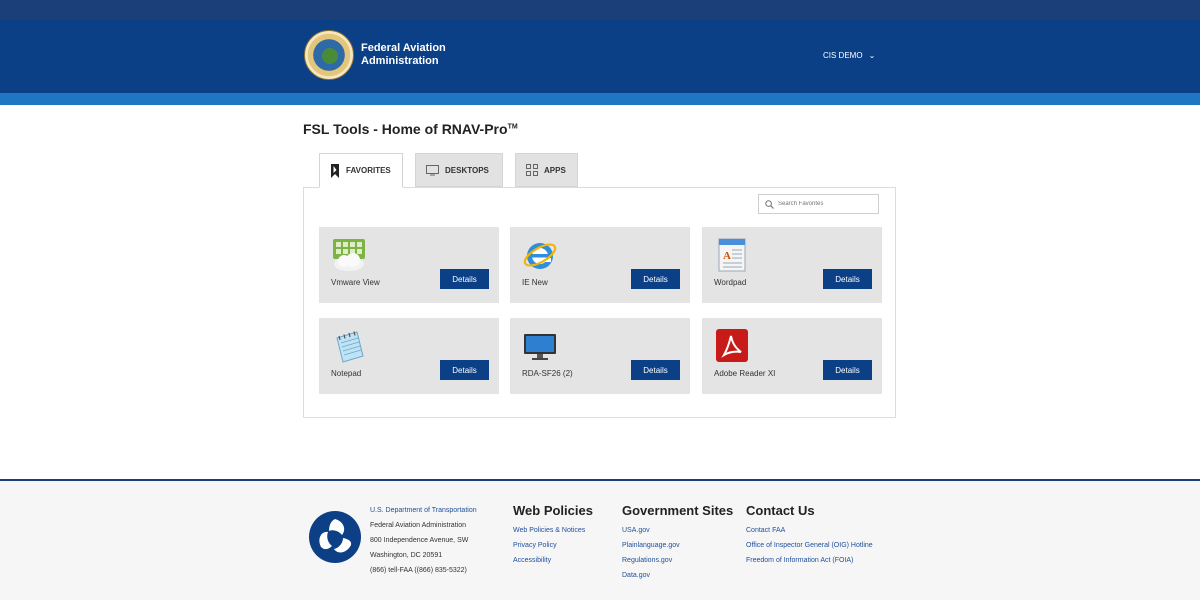  Describe the element at coordinates (799, 560) in the screenshot. I see `footer-link: Freedom of Information Act (FOIA)` at that location.